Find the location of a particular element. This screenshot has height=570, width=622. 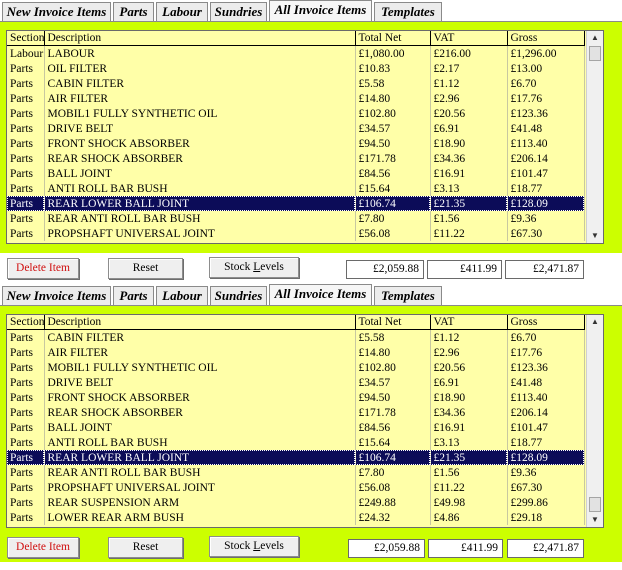

table-header-row: Section Description Total Net VAT Gross is located at coordinates (296, 322).